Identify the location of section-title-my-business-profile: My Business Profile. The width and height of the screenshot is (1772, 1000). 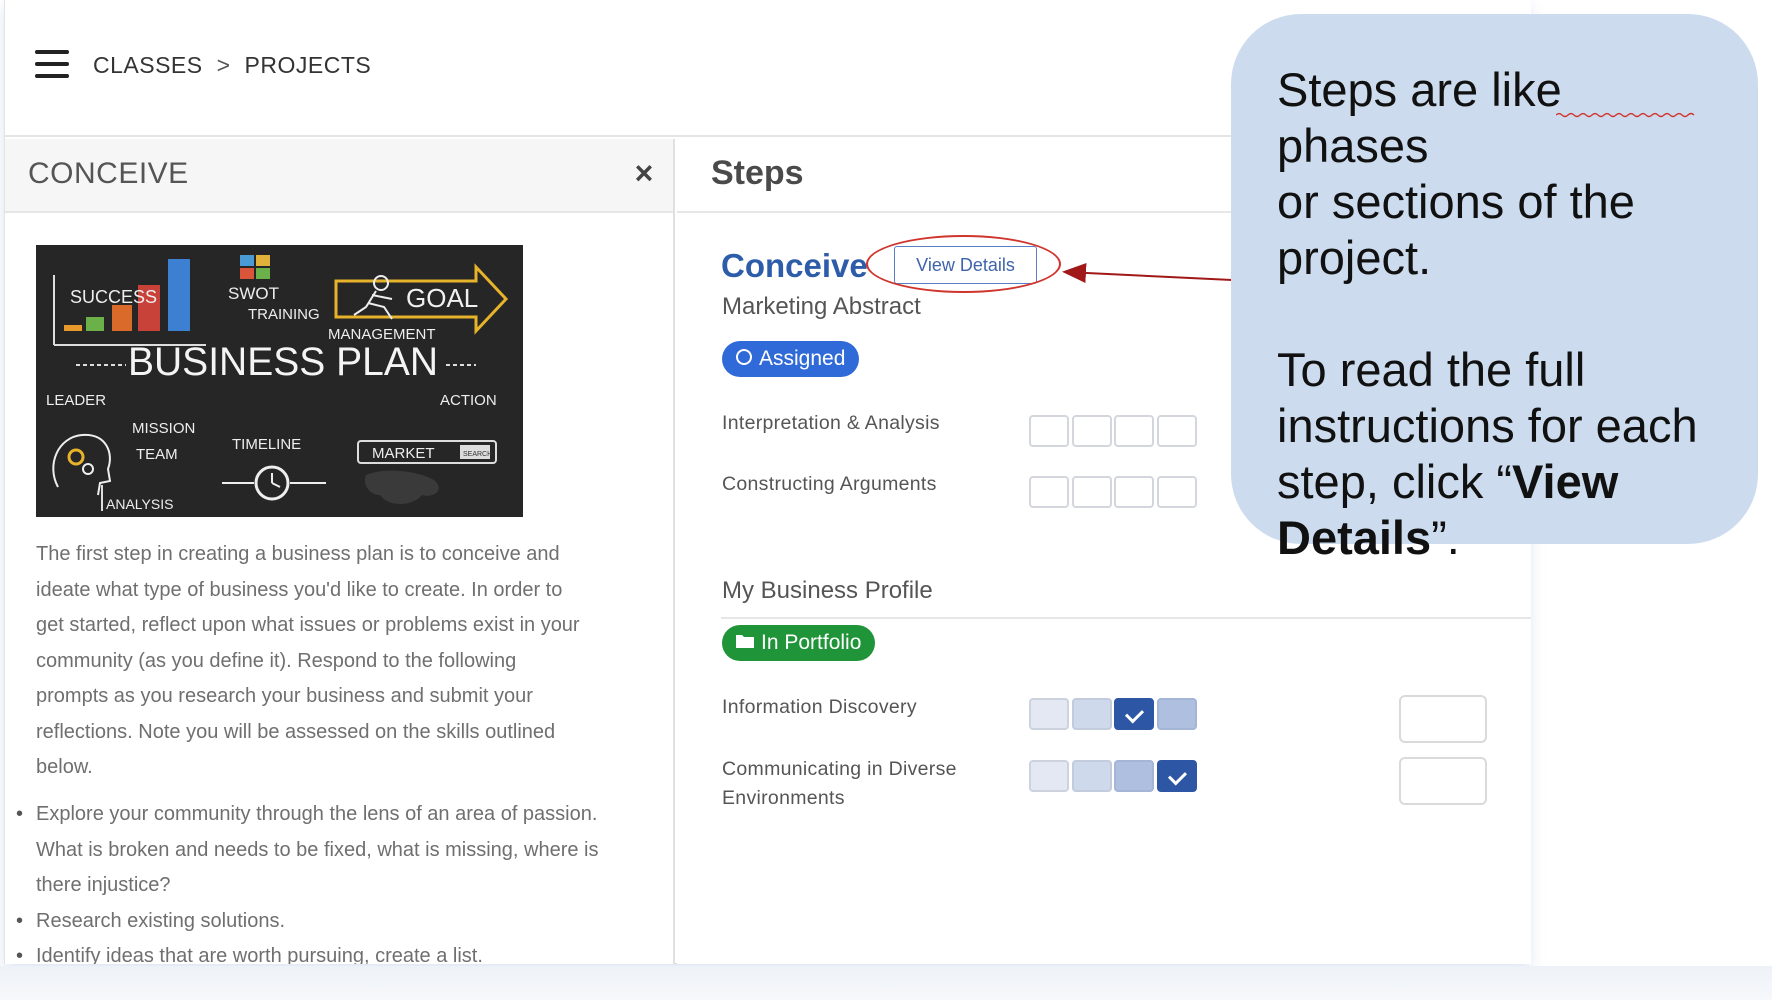
(827, 590).